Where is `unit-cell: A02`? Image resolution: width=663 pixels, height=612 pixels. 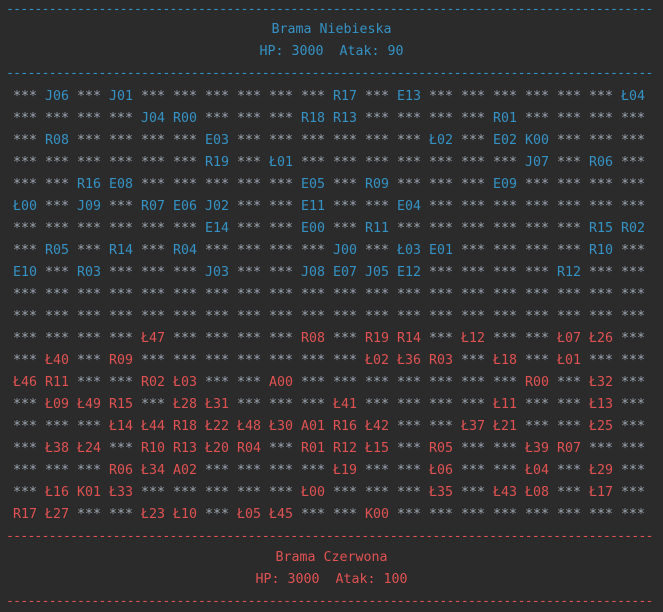
unit-cell: A02 is located at coordinates (185, 470).